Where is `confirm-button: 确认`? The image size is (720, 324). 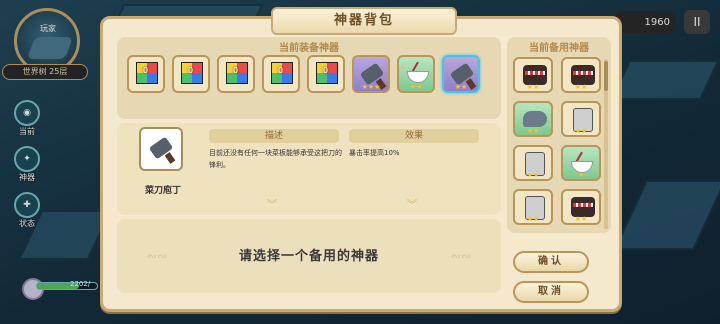
confirm-button: 确认 is located at coordinates (551, 262).